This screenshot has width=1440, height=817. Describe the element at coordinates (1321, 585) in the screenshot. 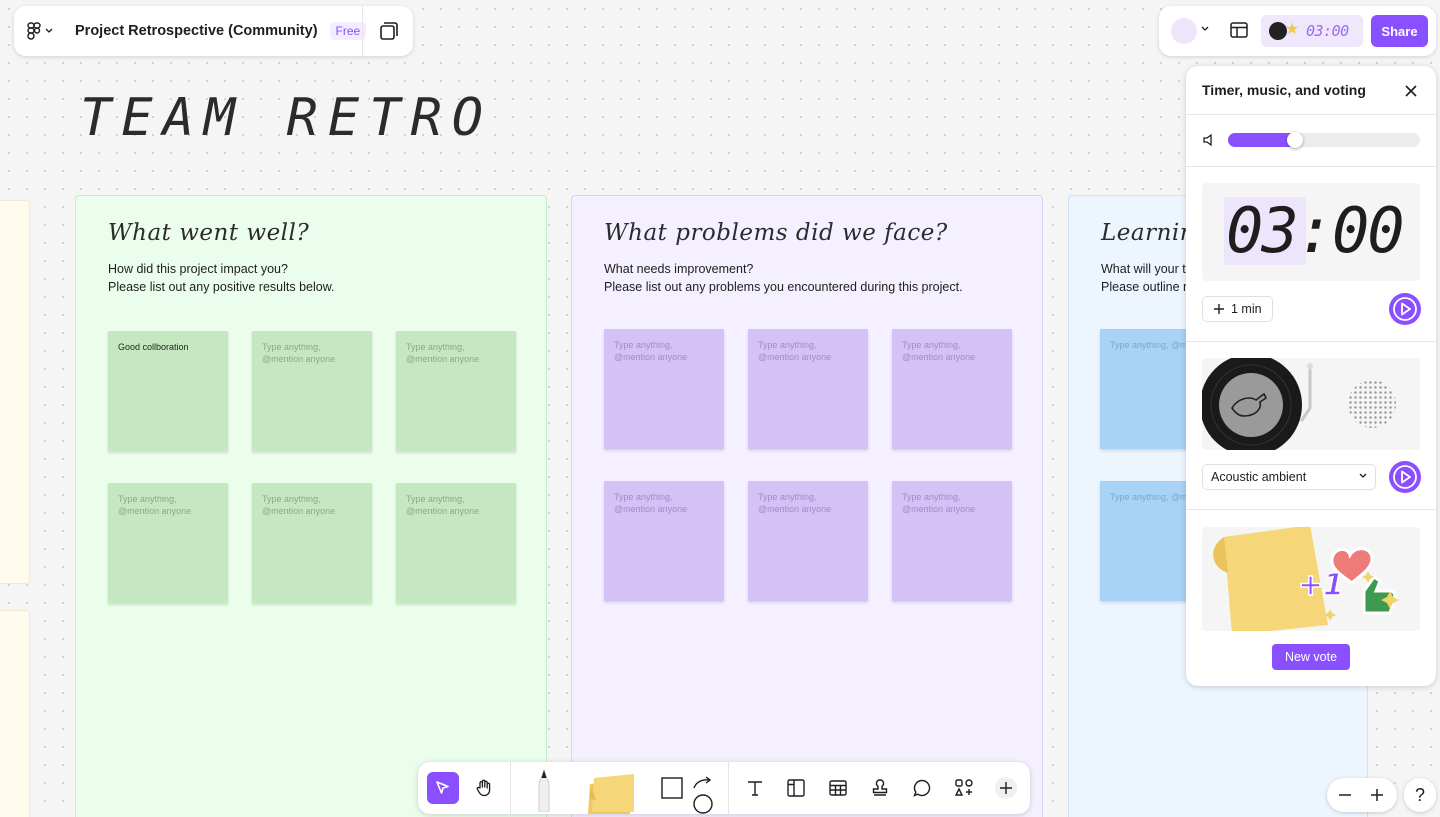

I see `svg-text: +1` at that location.